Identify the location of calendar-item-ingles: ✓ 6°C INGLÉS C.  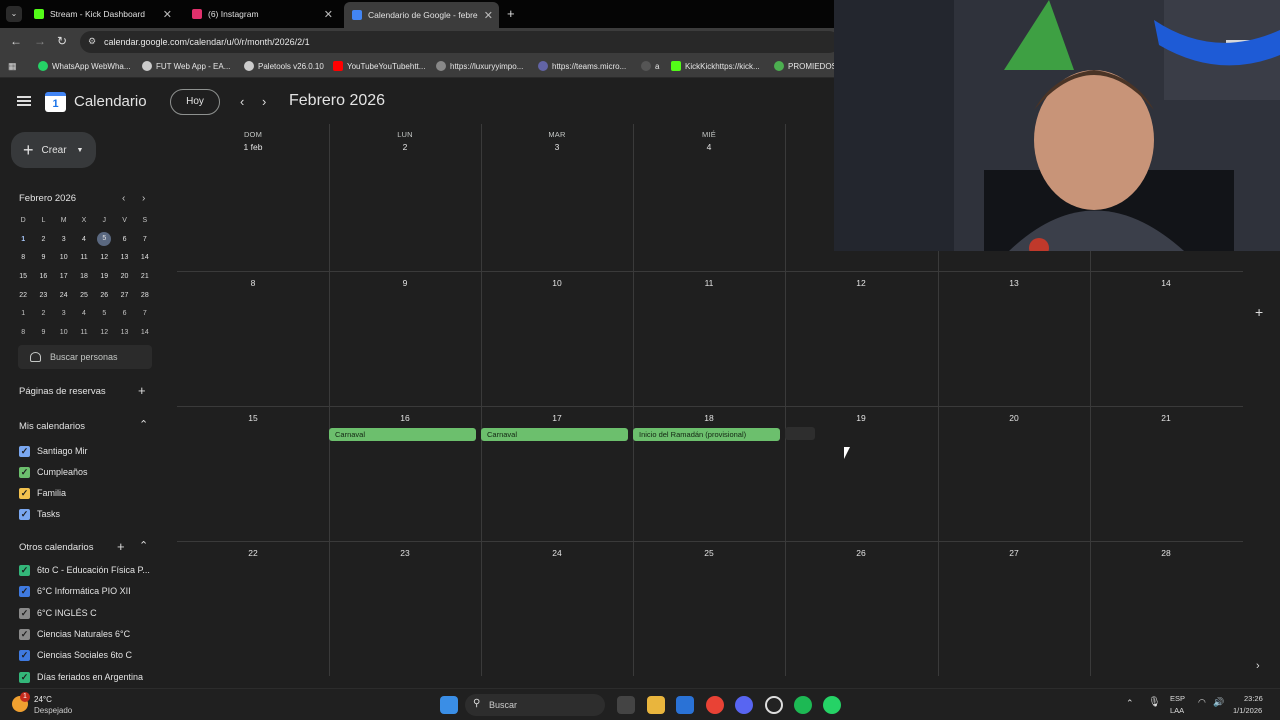
(58, 613).